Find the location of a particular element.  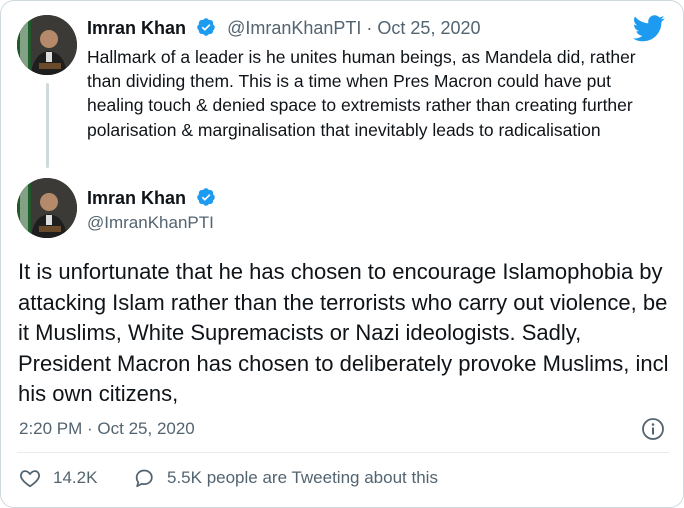

main-author-name-row: Imran Khan is located at coordinates (151, 199).